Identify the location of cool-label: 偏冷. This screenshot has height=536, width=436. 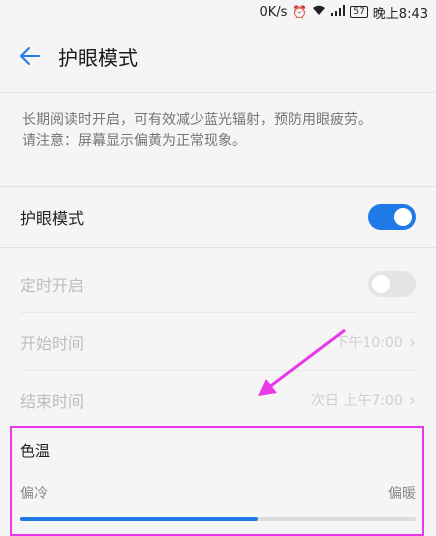
(34, 494).